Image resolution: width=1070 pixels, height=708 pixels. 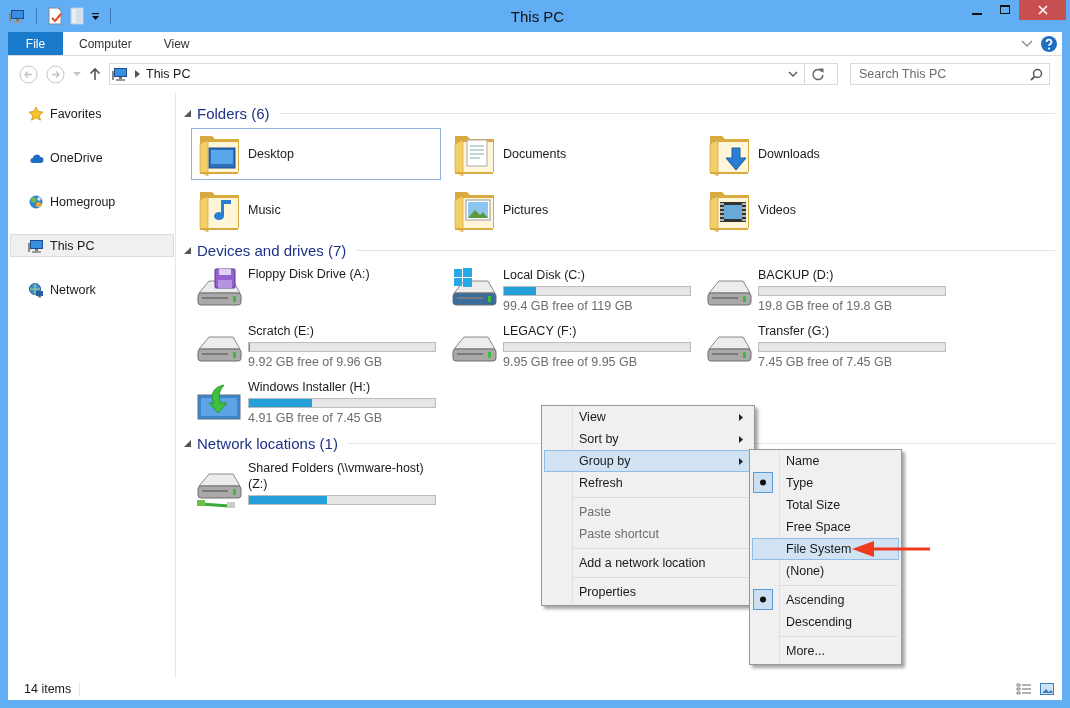 I want to click on folder-item: Downloads, so click(x=826, y=154).